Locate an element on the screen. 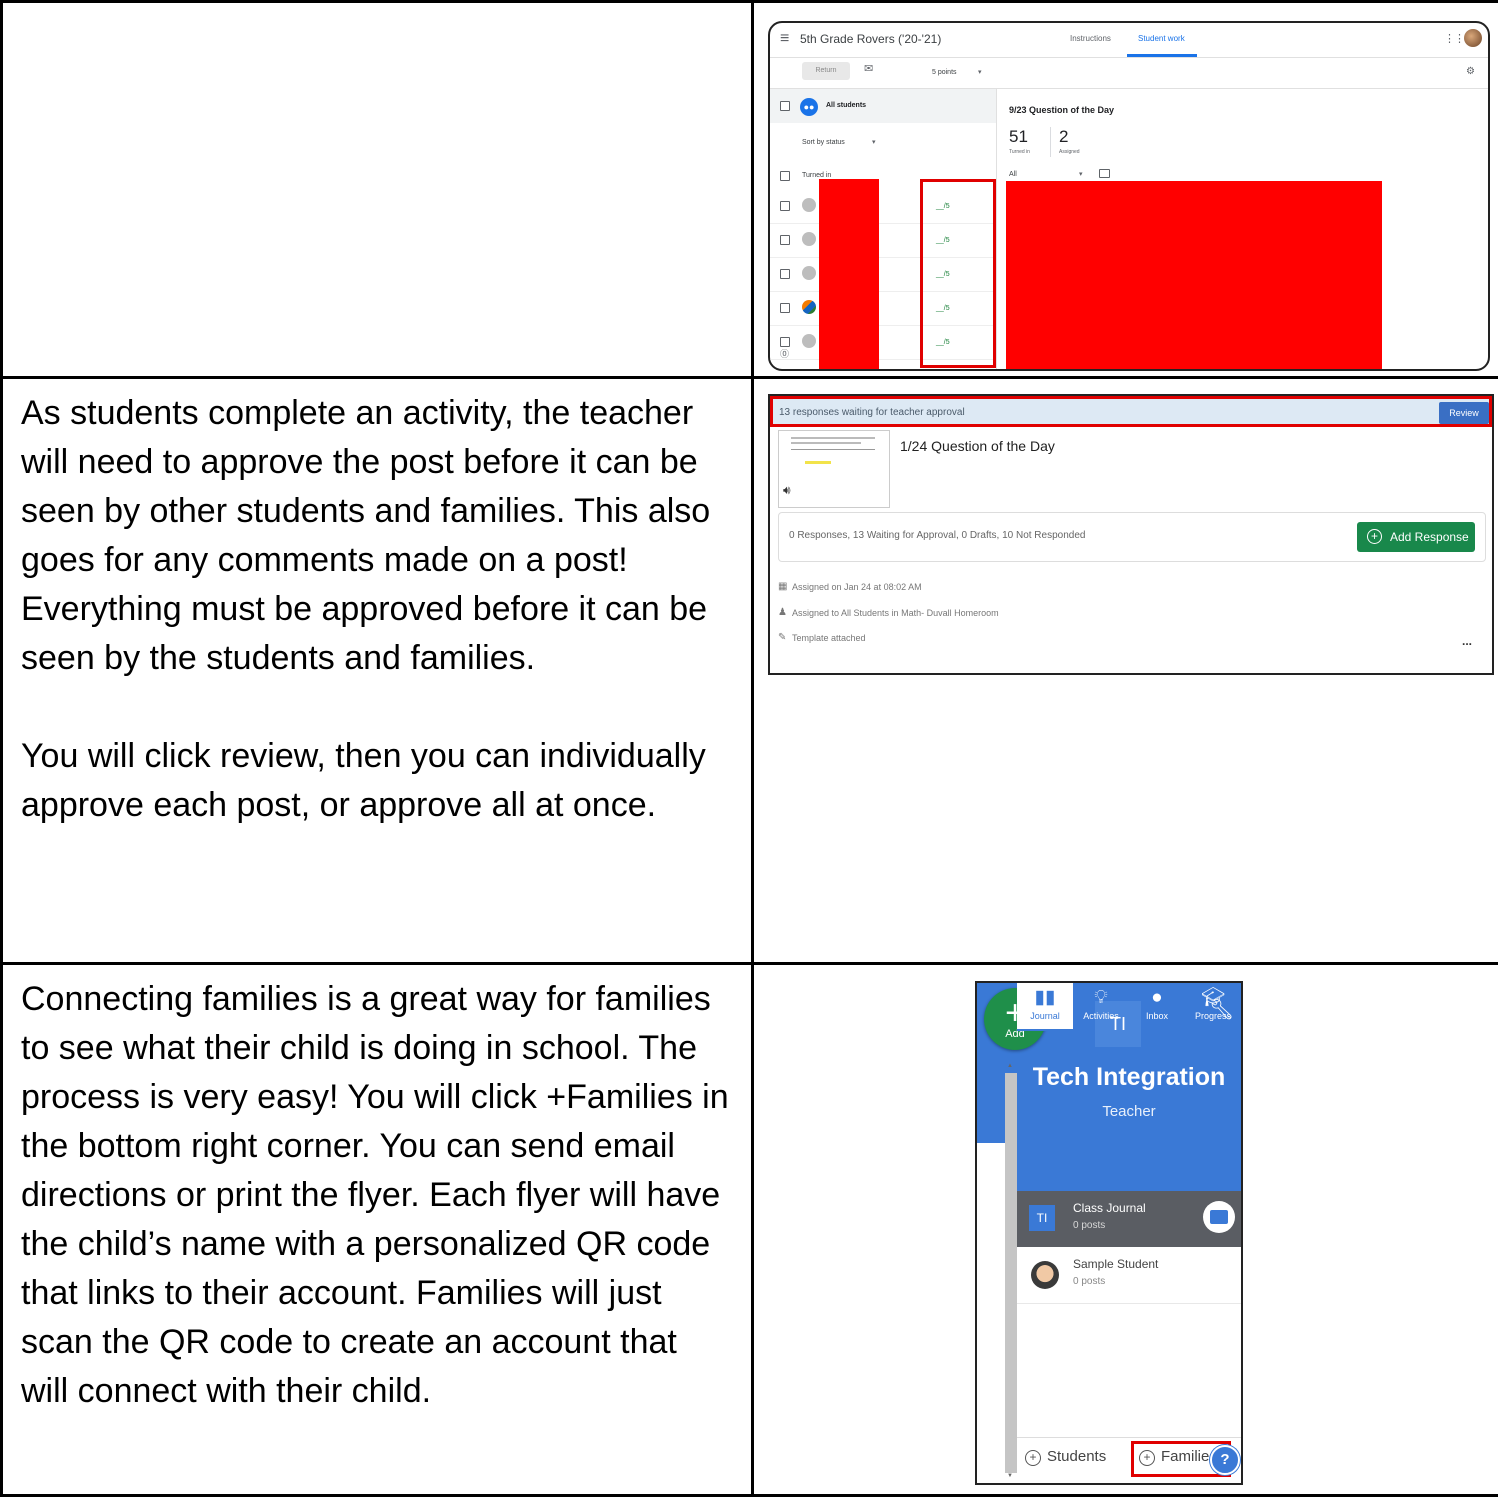 This screenshot has width=1498, height=1497. tab-activities-label: Activities is located at coordinates (1101, 1016).